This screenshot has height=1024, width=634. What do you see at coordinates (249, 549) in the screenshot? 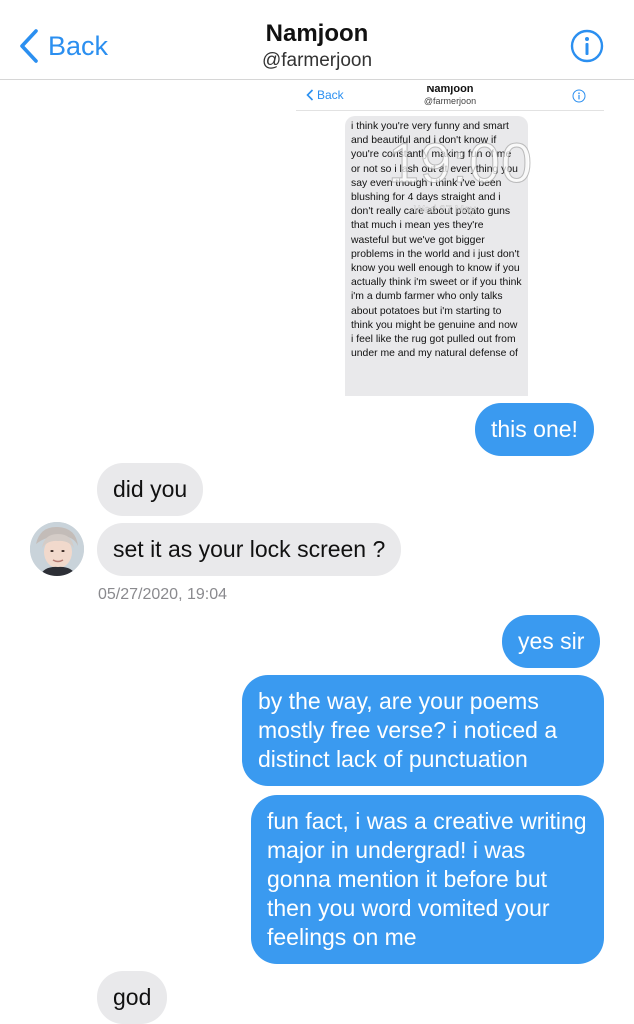
I see `incoming-message: set it as your lock screen ?` at bounding box center [249, 549].